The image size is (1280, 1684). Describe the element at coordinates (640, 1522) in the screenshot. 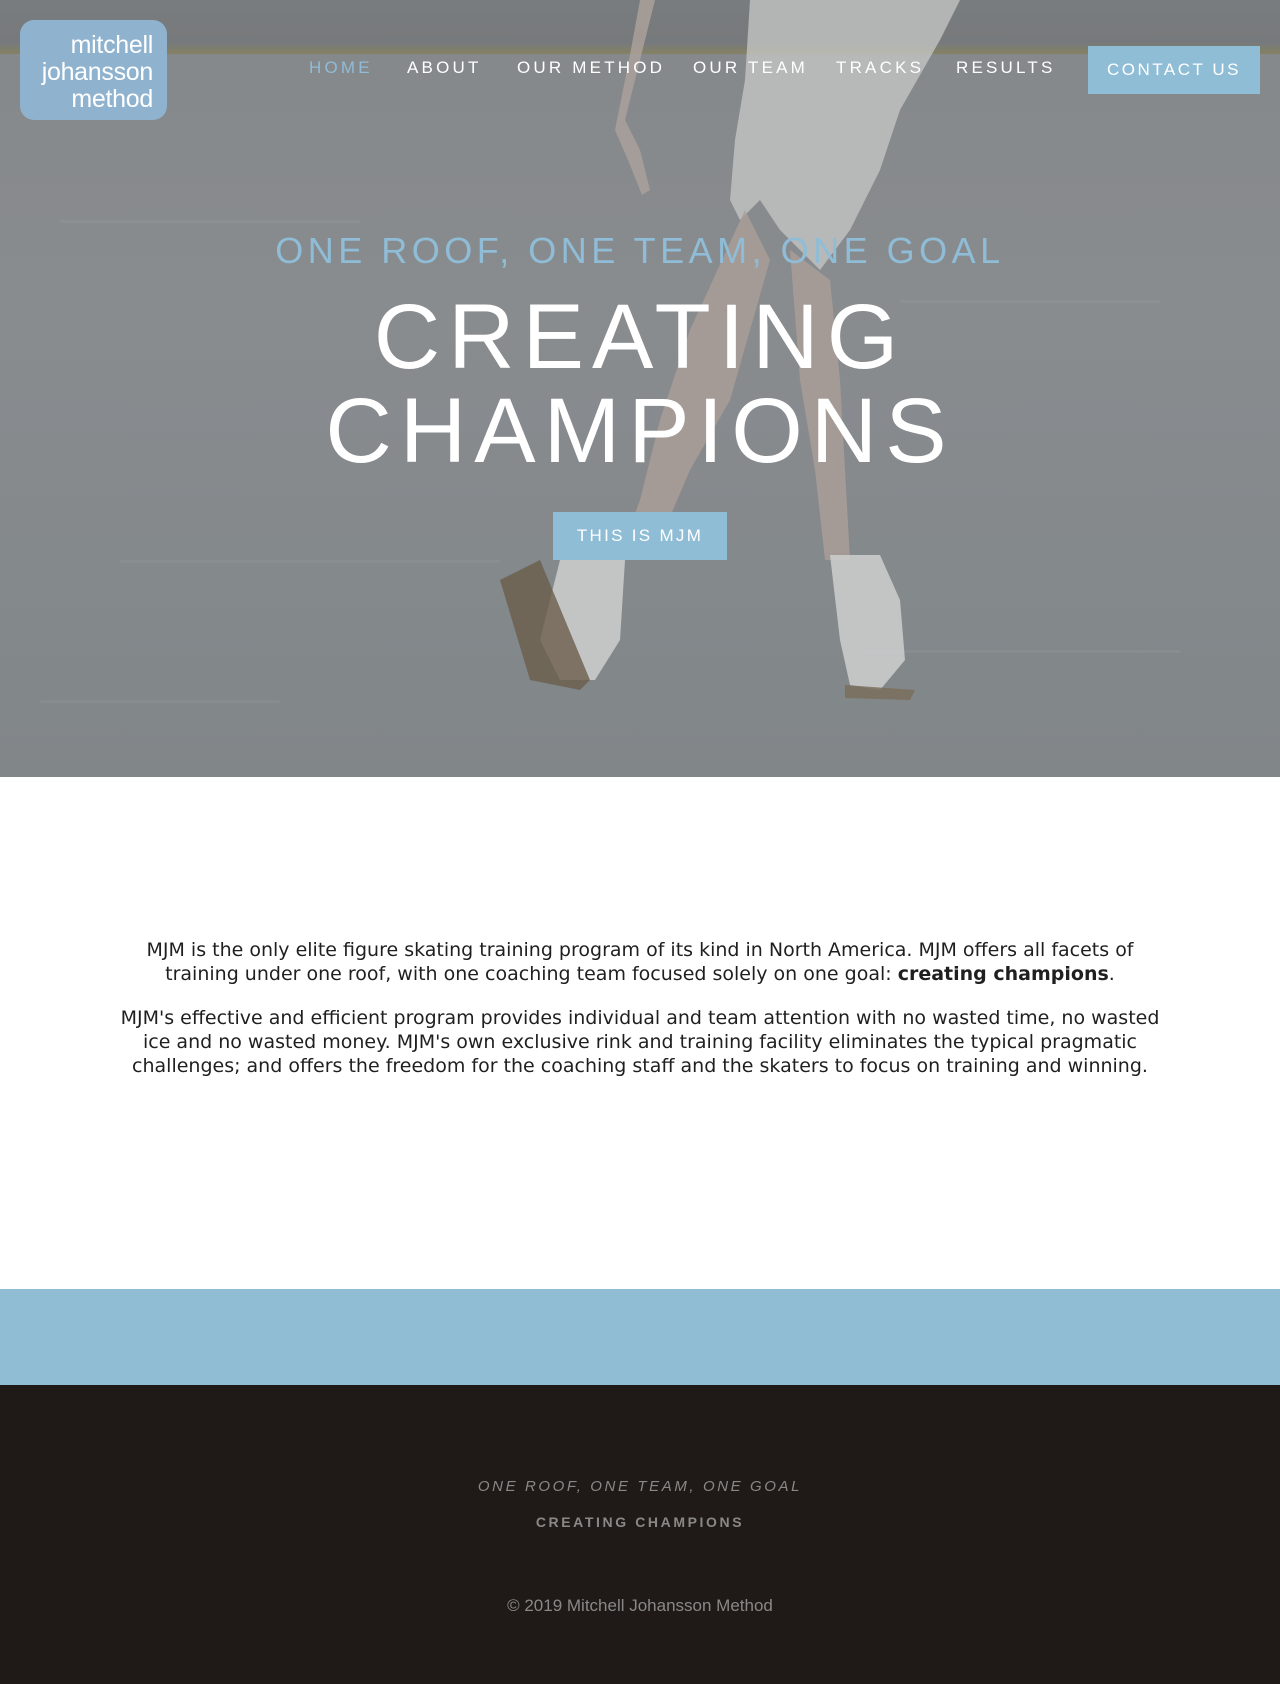

I see `footer-subtitle: CREATING CHAMPIONS` at that location.